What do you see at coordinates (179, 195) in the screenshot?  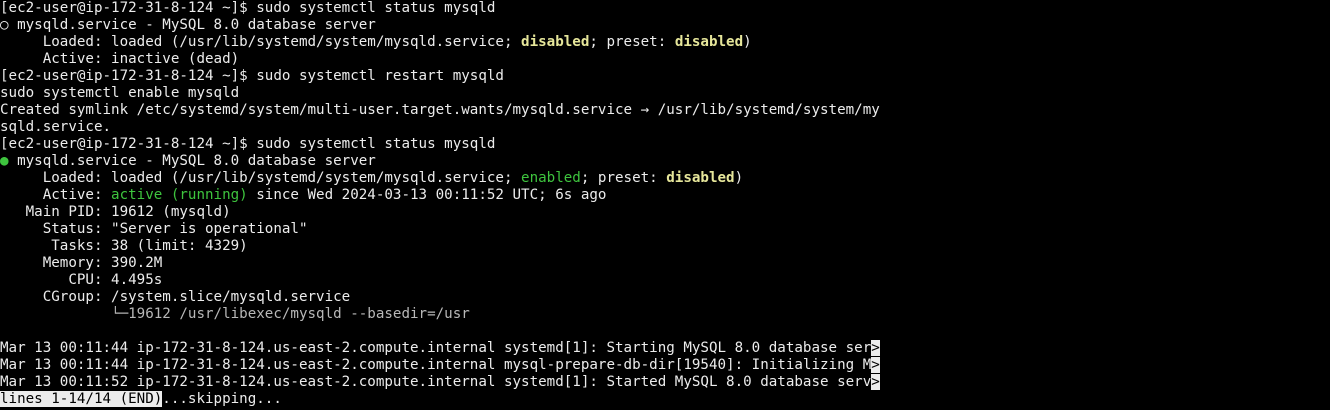 I see `active-state: active (running)` at bounding box center [179, 195].